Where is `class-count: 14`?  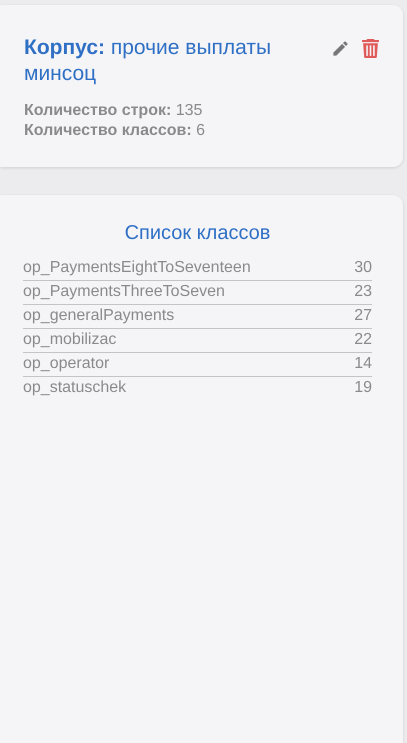 class-count: 14 is located at coordinates (363, 364).